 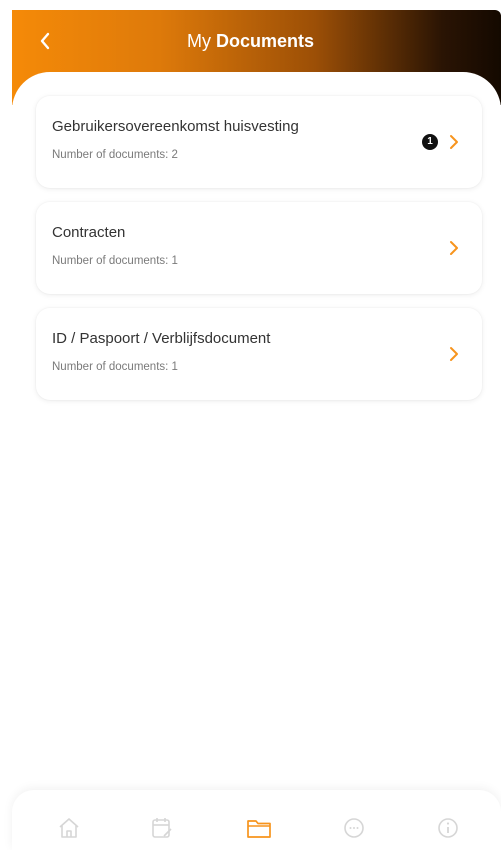 I want to click on page-title: My Documents, so click(x=250, y=41).